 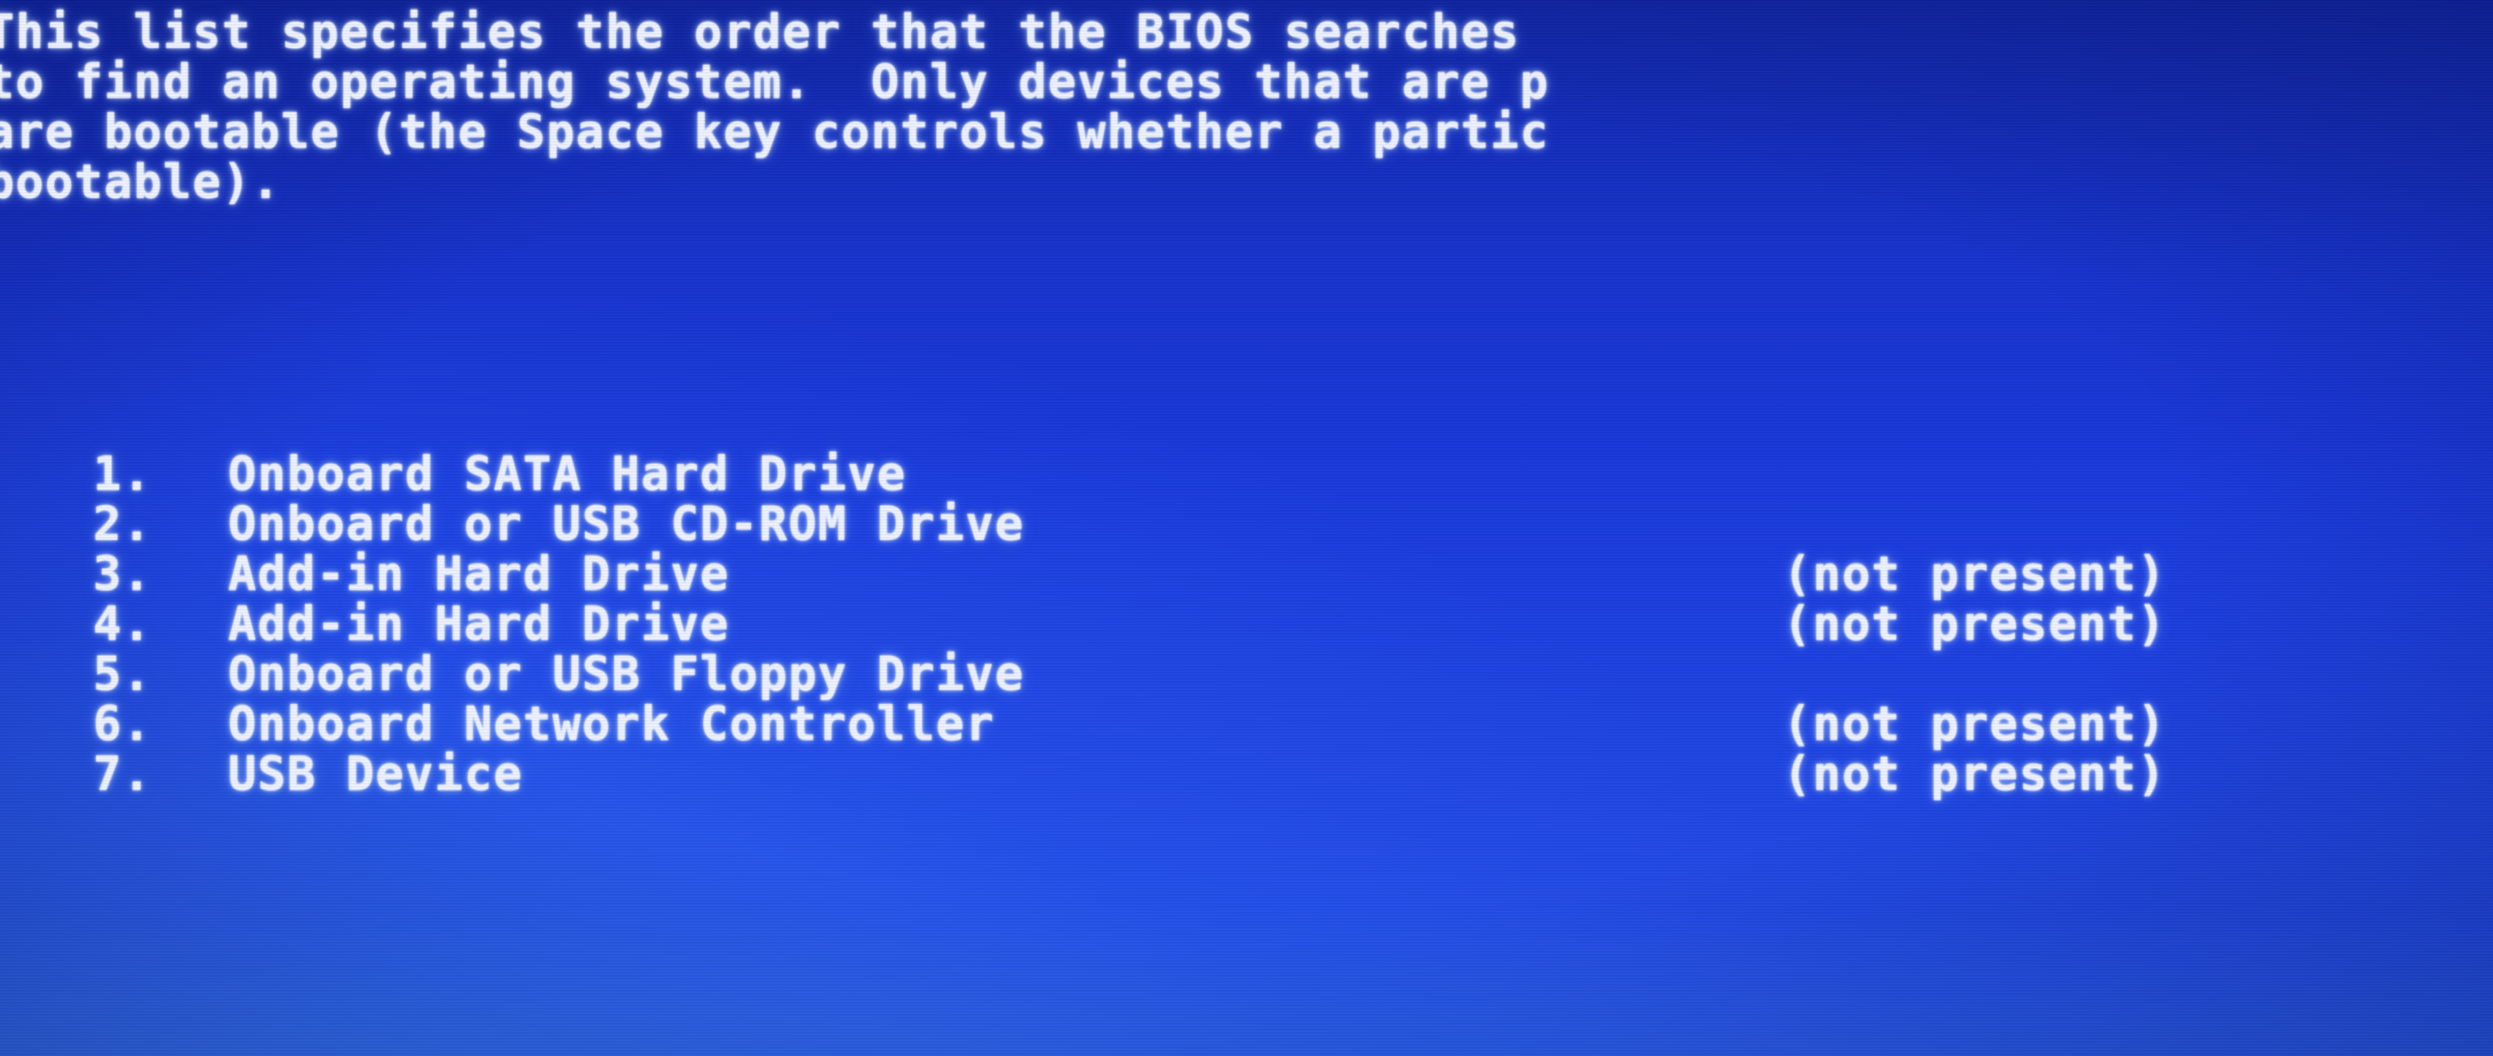 I want to click on boot-device-row: 5. Onboard or USB Floppy Drive, so click(x=1246, y=675).